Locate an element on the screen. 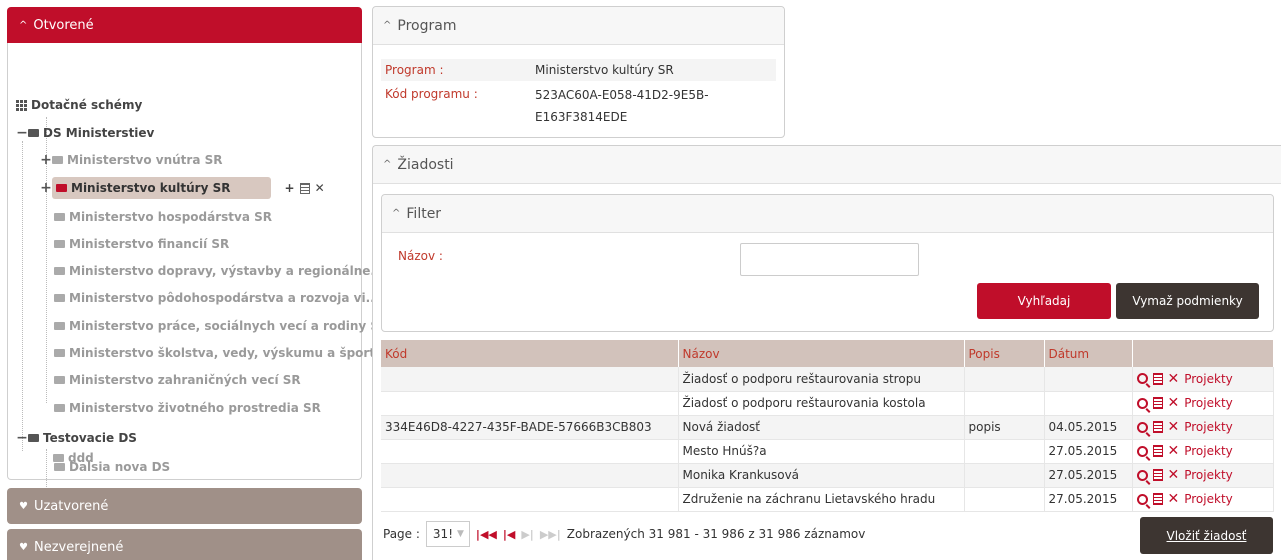  folder-open-icon is located at coordinates (33, 133).